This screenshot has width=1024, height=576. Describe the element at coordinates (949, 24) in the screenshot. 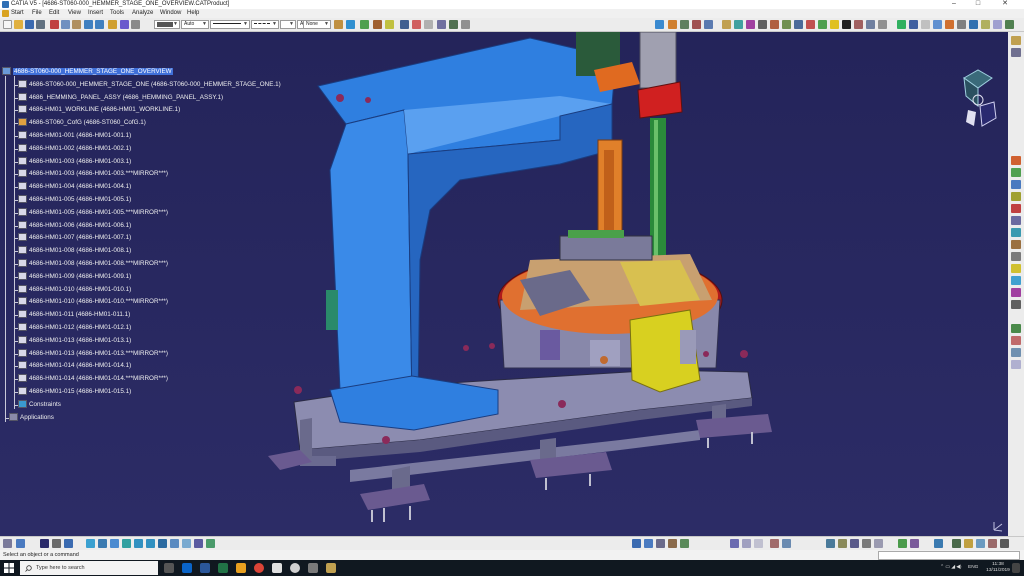

I see `annotation-icon` at that location.